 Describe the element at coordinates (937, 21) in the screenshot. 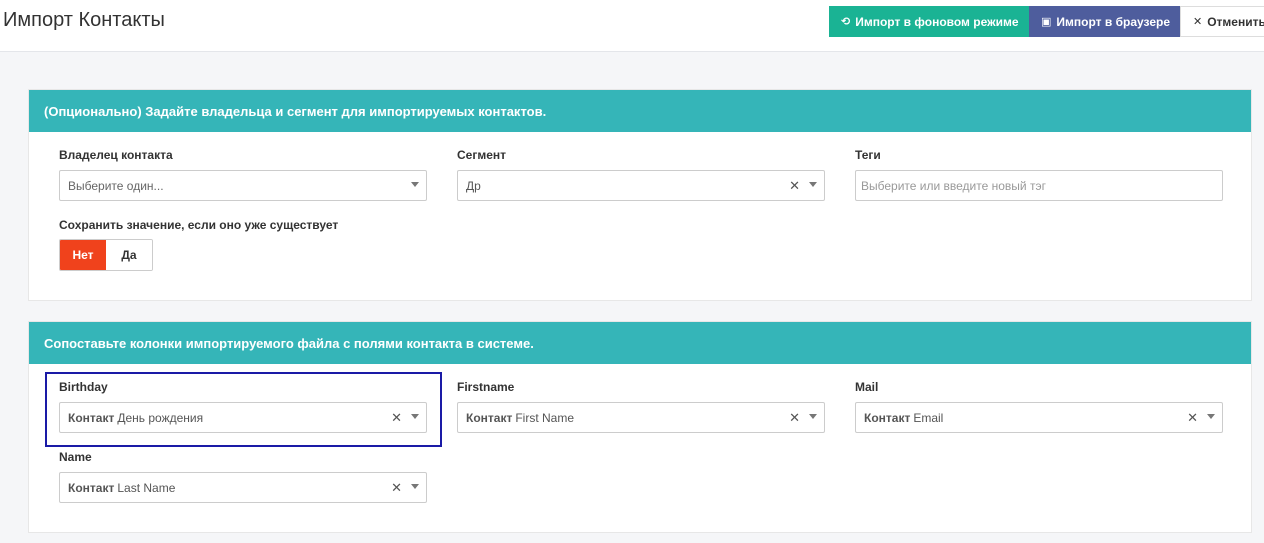

I see `import-background-label: Импорт в фоновом режиме` at that location.